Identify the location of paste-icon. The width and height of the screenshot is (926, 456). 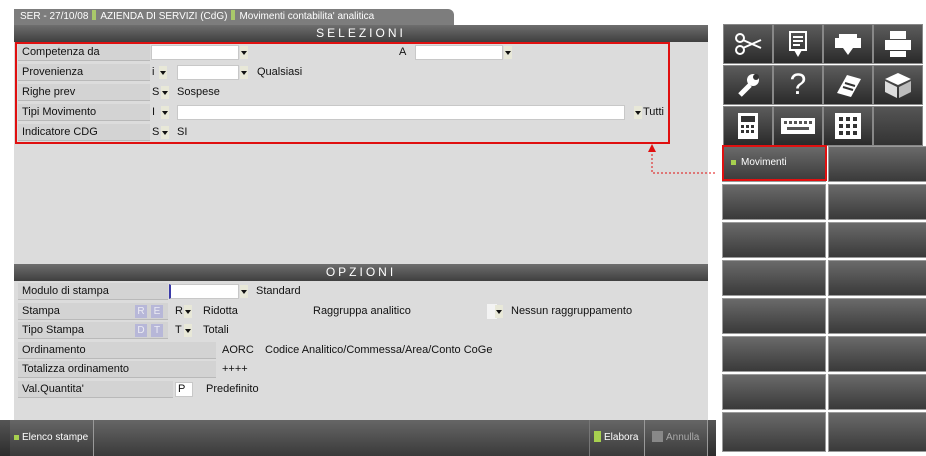
(798, 44).